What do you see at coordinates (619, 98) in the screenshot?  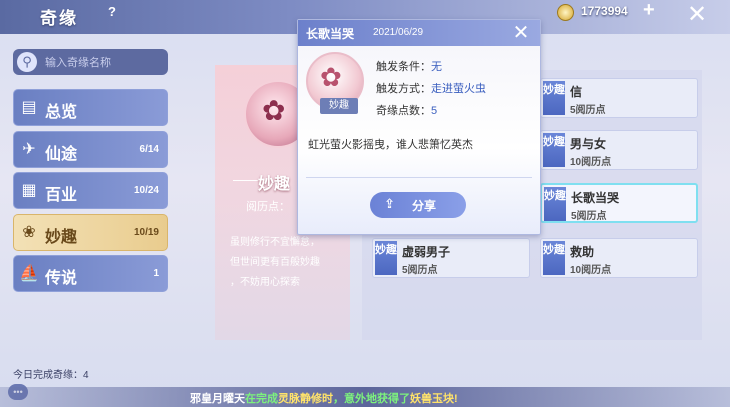 I see `encounter-card: 妙趣 信 5阅历点` at bounding box center [619, 98].